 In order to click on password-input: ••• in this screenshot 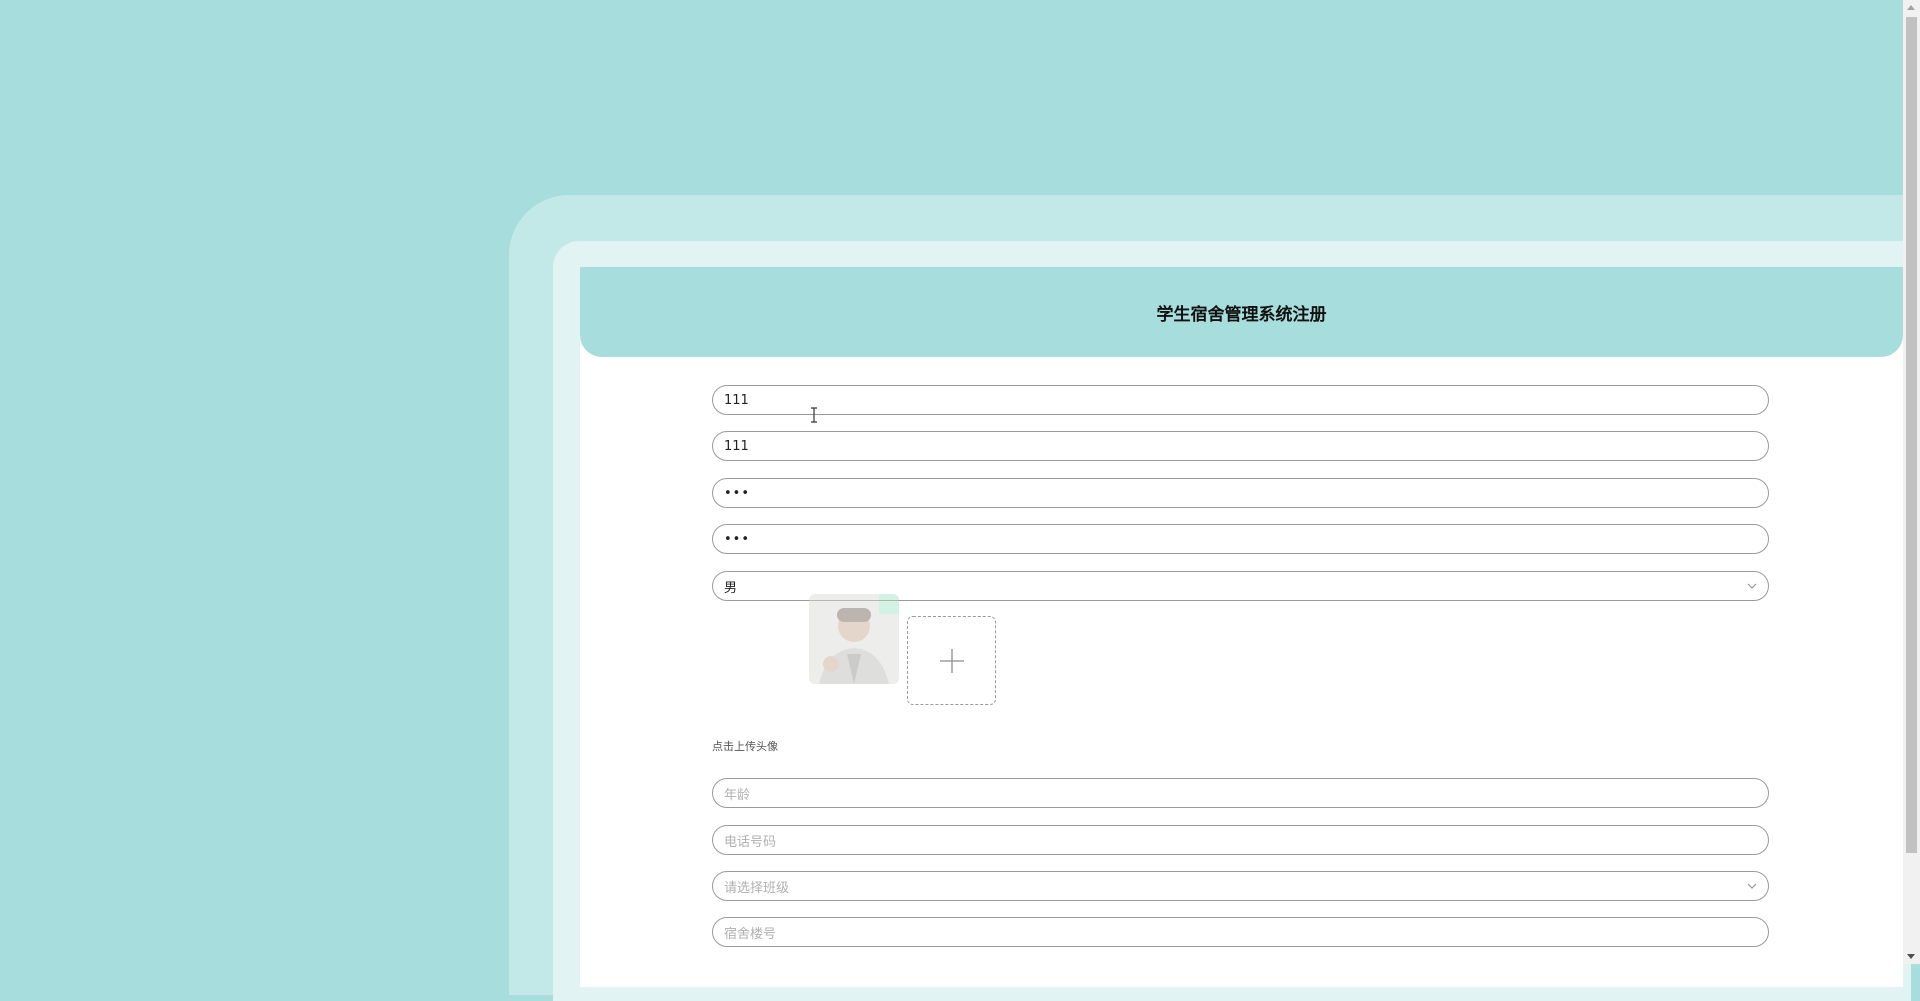, I will do `click(1240, 493)`.